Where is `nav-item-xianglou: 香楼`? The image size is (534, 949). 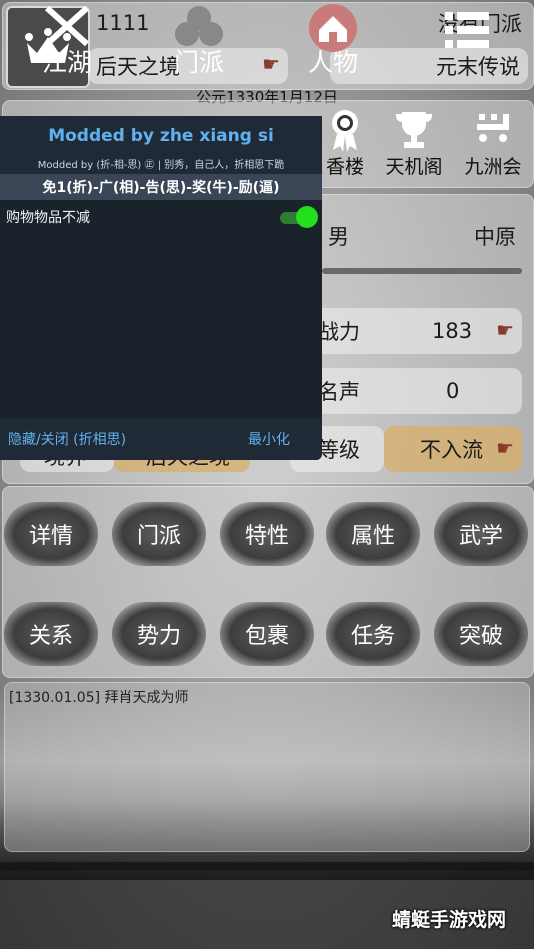 nav-item-xianglou: 香楼 is located at coordinates (345, 143).